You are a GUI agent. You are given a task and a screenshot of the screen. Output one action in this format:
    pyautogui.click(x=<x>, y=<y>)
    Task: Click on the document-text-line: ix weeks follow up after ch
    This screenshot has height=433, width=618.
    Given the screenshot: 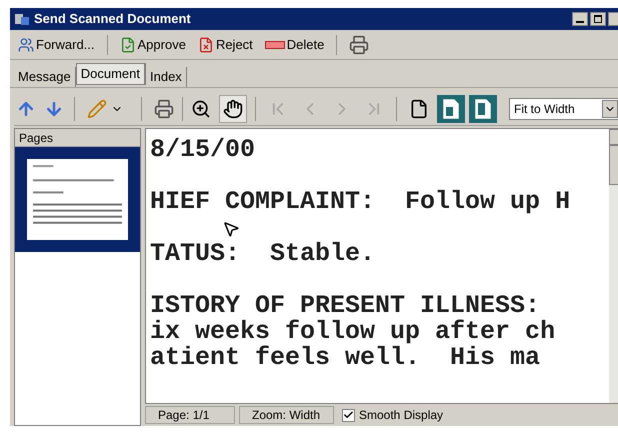 What is the action you would take?
    pyautogui.click(x=353, y=332)
    